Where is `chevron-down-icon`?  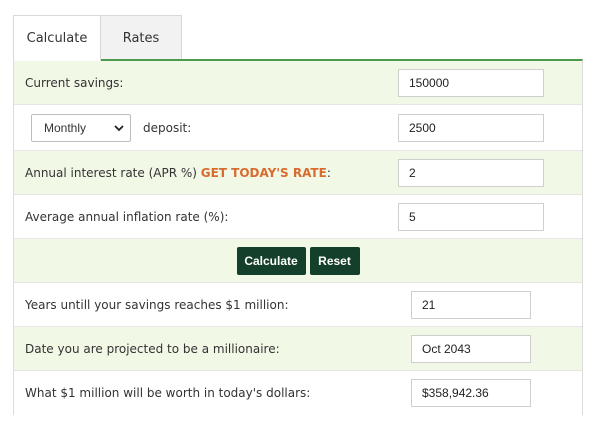 chevron-down-icon is located at coordinates (119, 128).